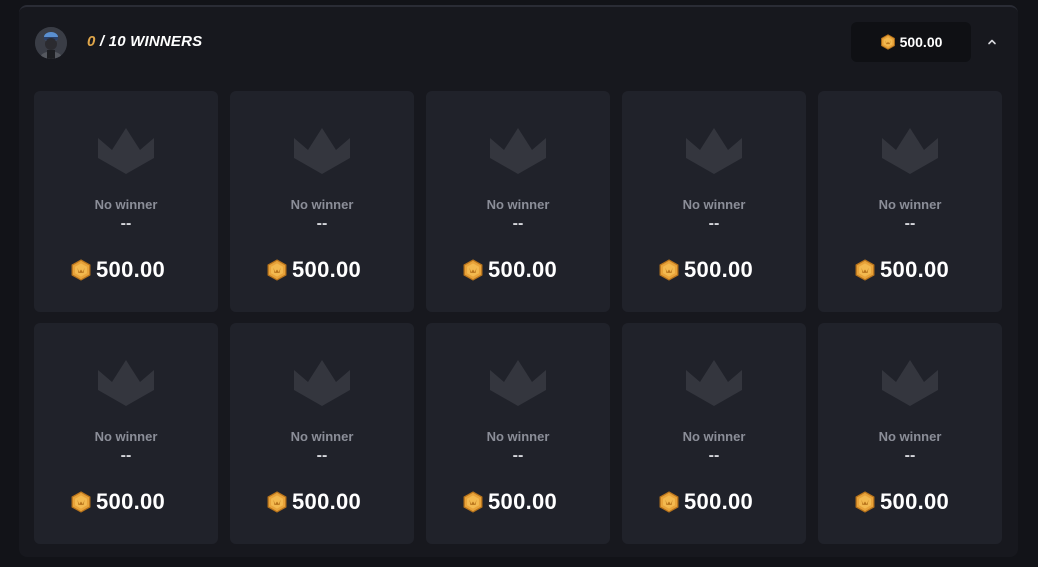  I want to click on prize-pool-button: 500.00, so click(911, 42).